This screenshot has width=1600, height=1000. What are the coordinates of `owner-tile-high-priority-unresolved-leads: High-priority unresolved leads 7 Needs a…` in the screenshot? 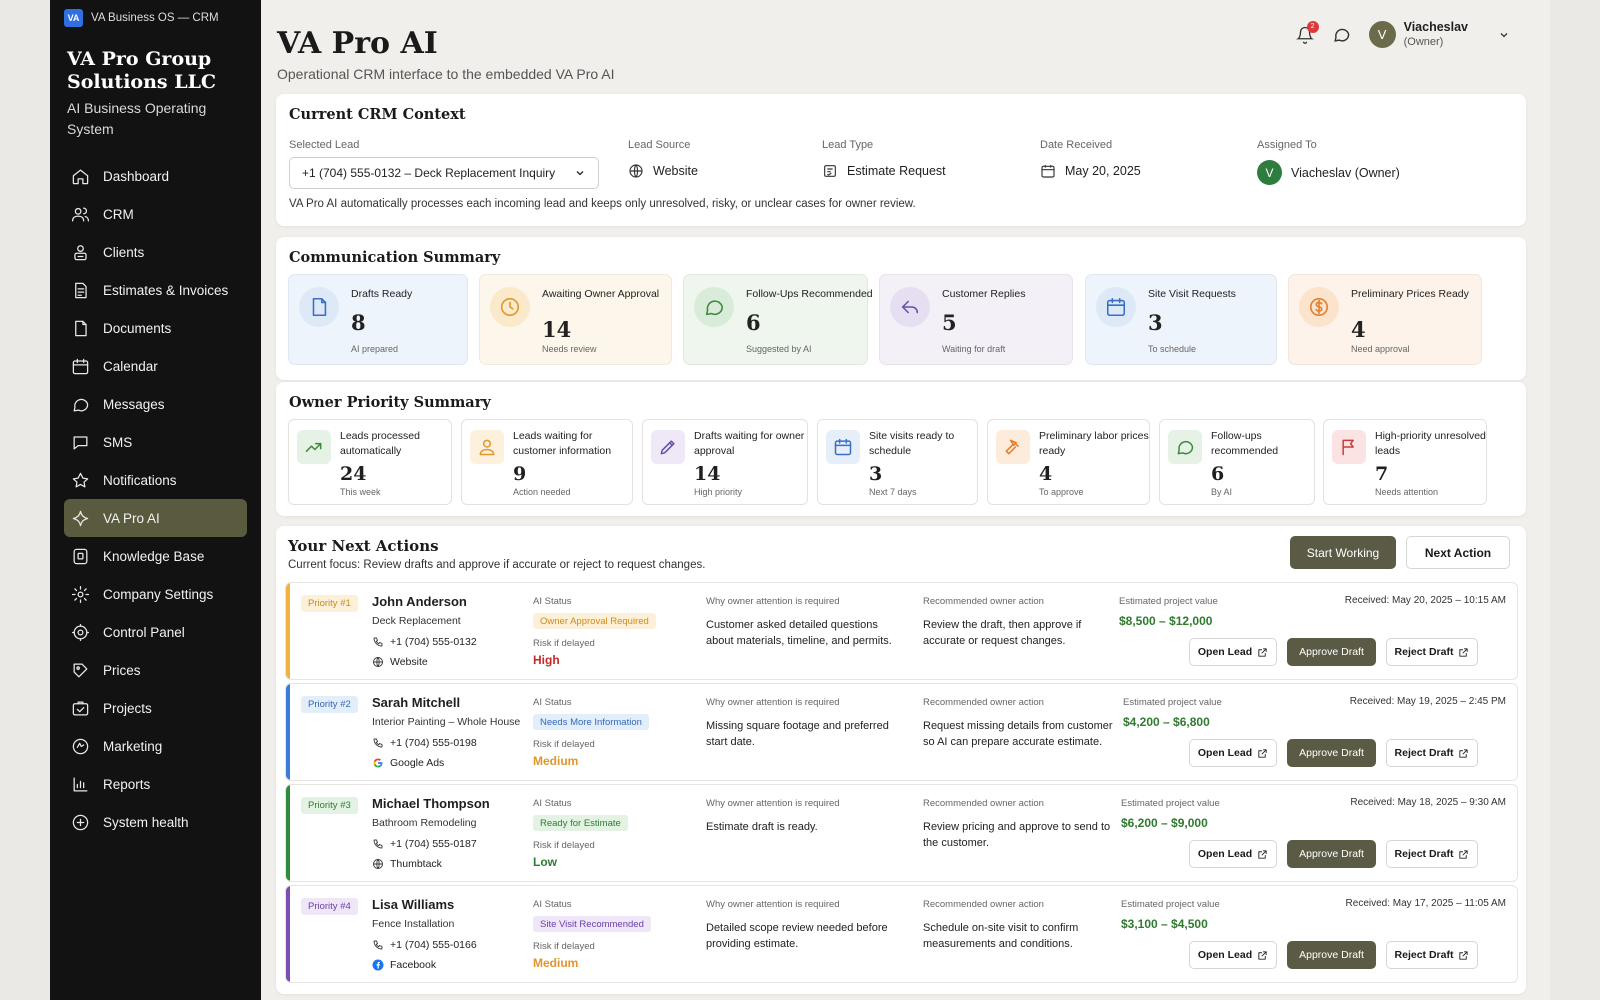 It's located at (1405, 462).